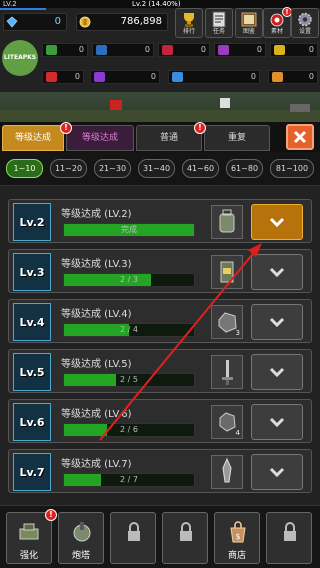 The height and width of the screenshot is (568, 320). I want to click on codex-button: 图鉴, so click(249, 23).